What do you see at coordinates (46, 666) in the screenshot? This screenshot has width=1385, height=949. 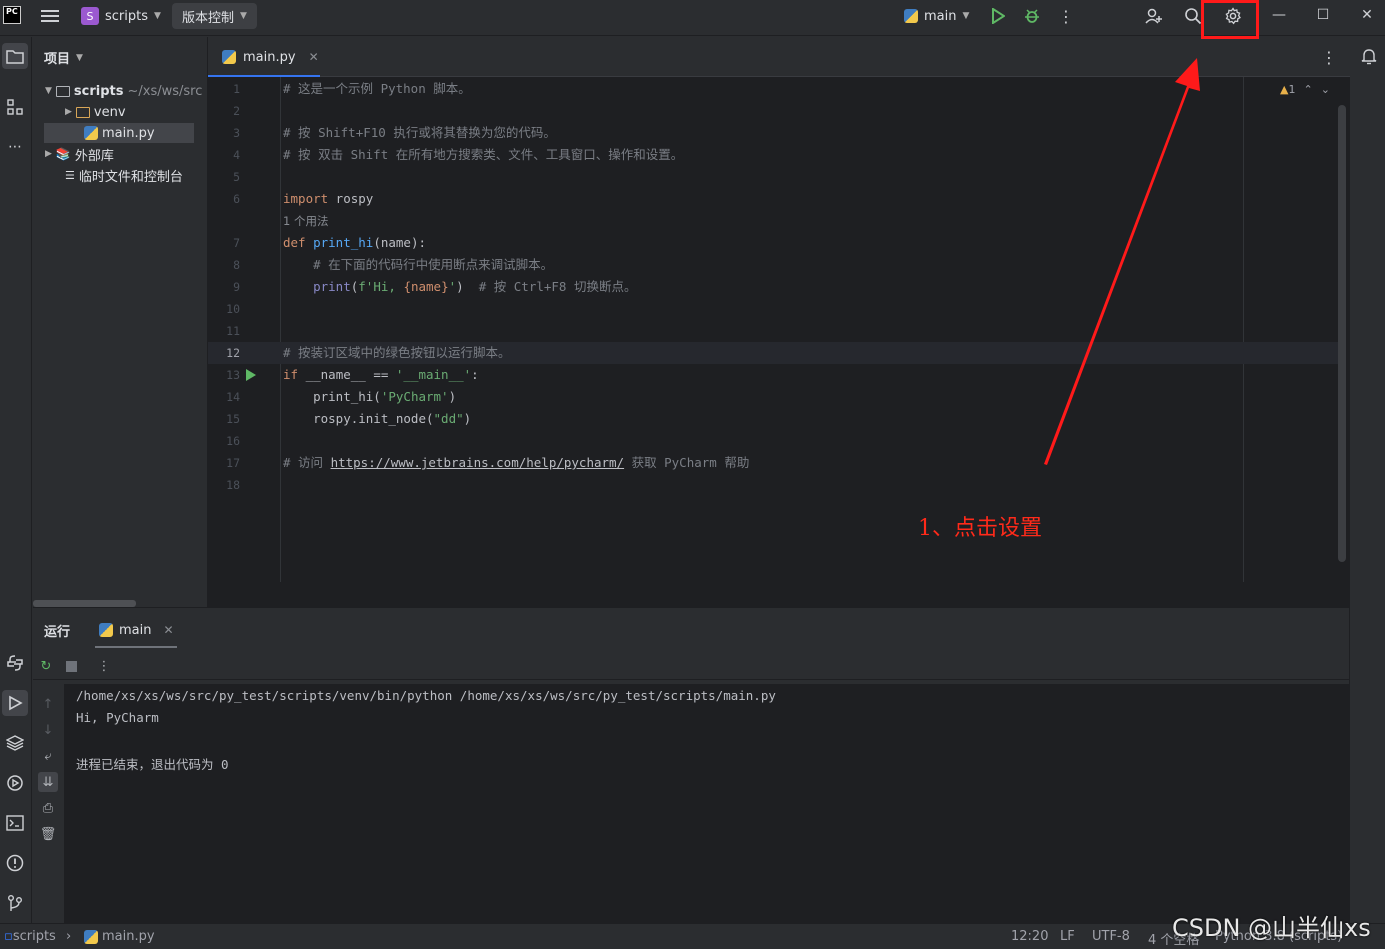 I see `rerun-icon: ↻` at bounding box center [46, 666].